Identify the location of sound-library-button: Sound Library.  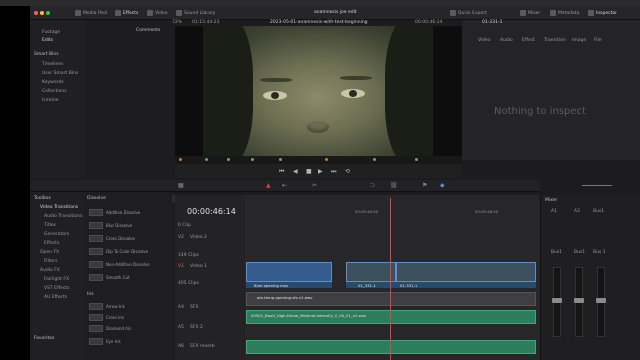
(195, 13).